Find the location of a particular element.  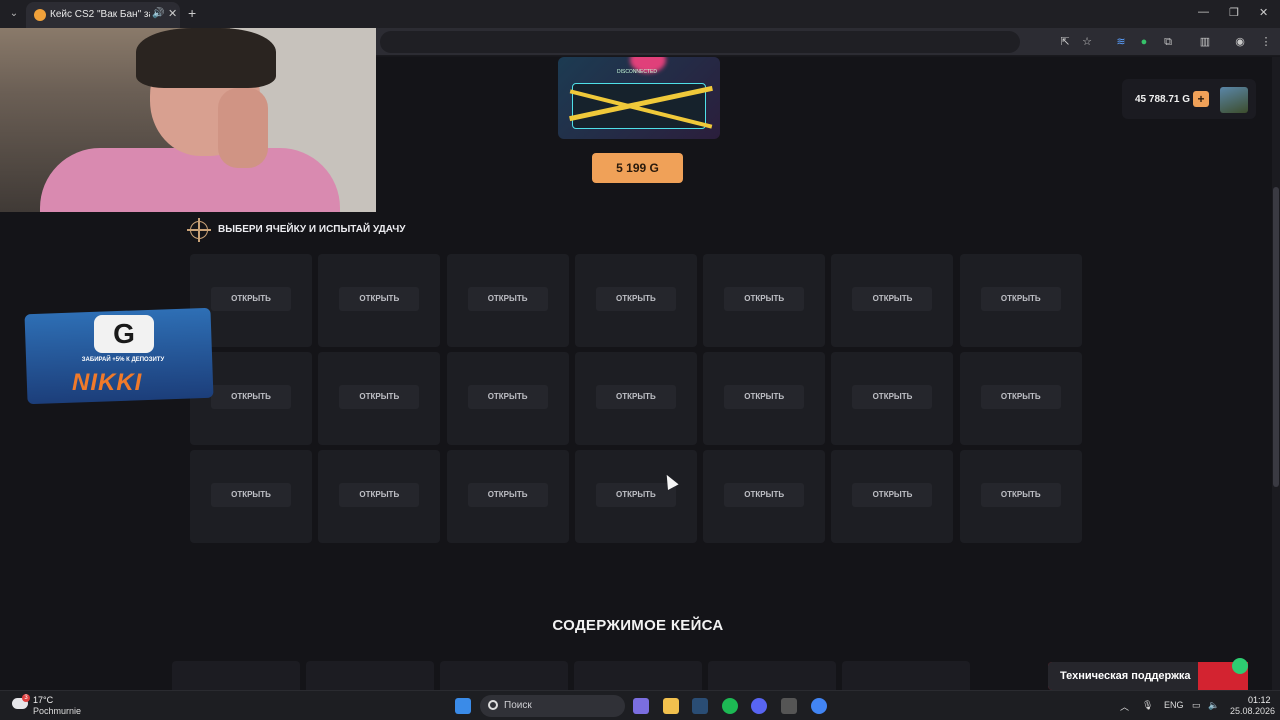

tab-search-icon: ⌄ is located at coordinates (14, 14).